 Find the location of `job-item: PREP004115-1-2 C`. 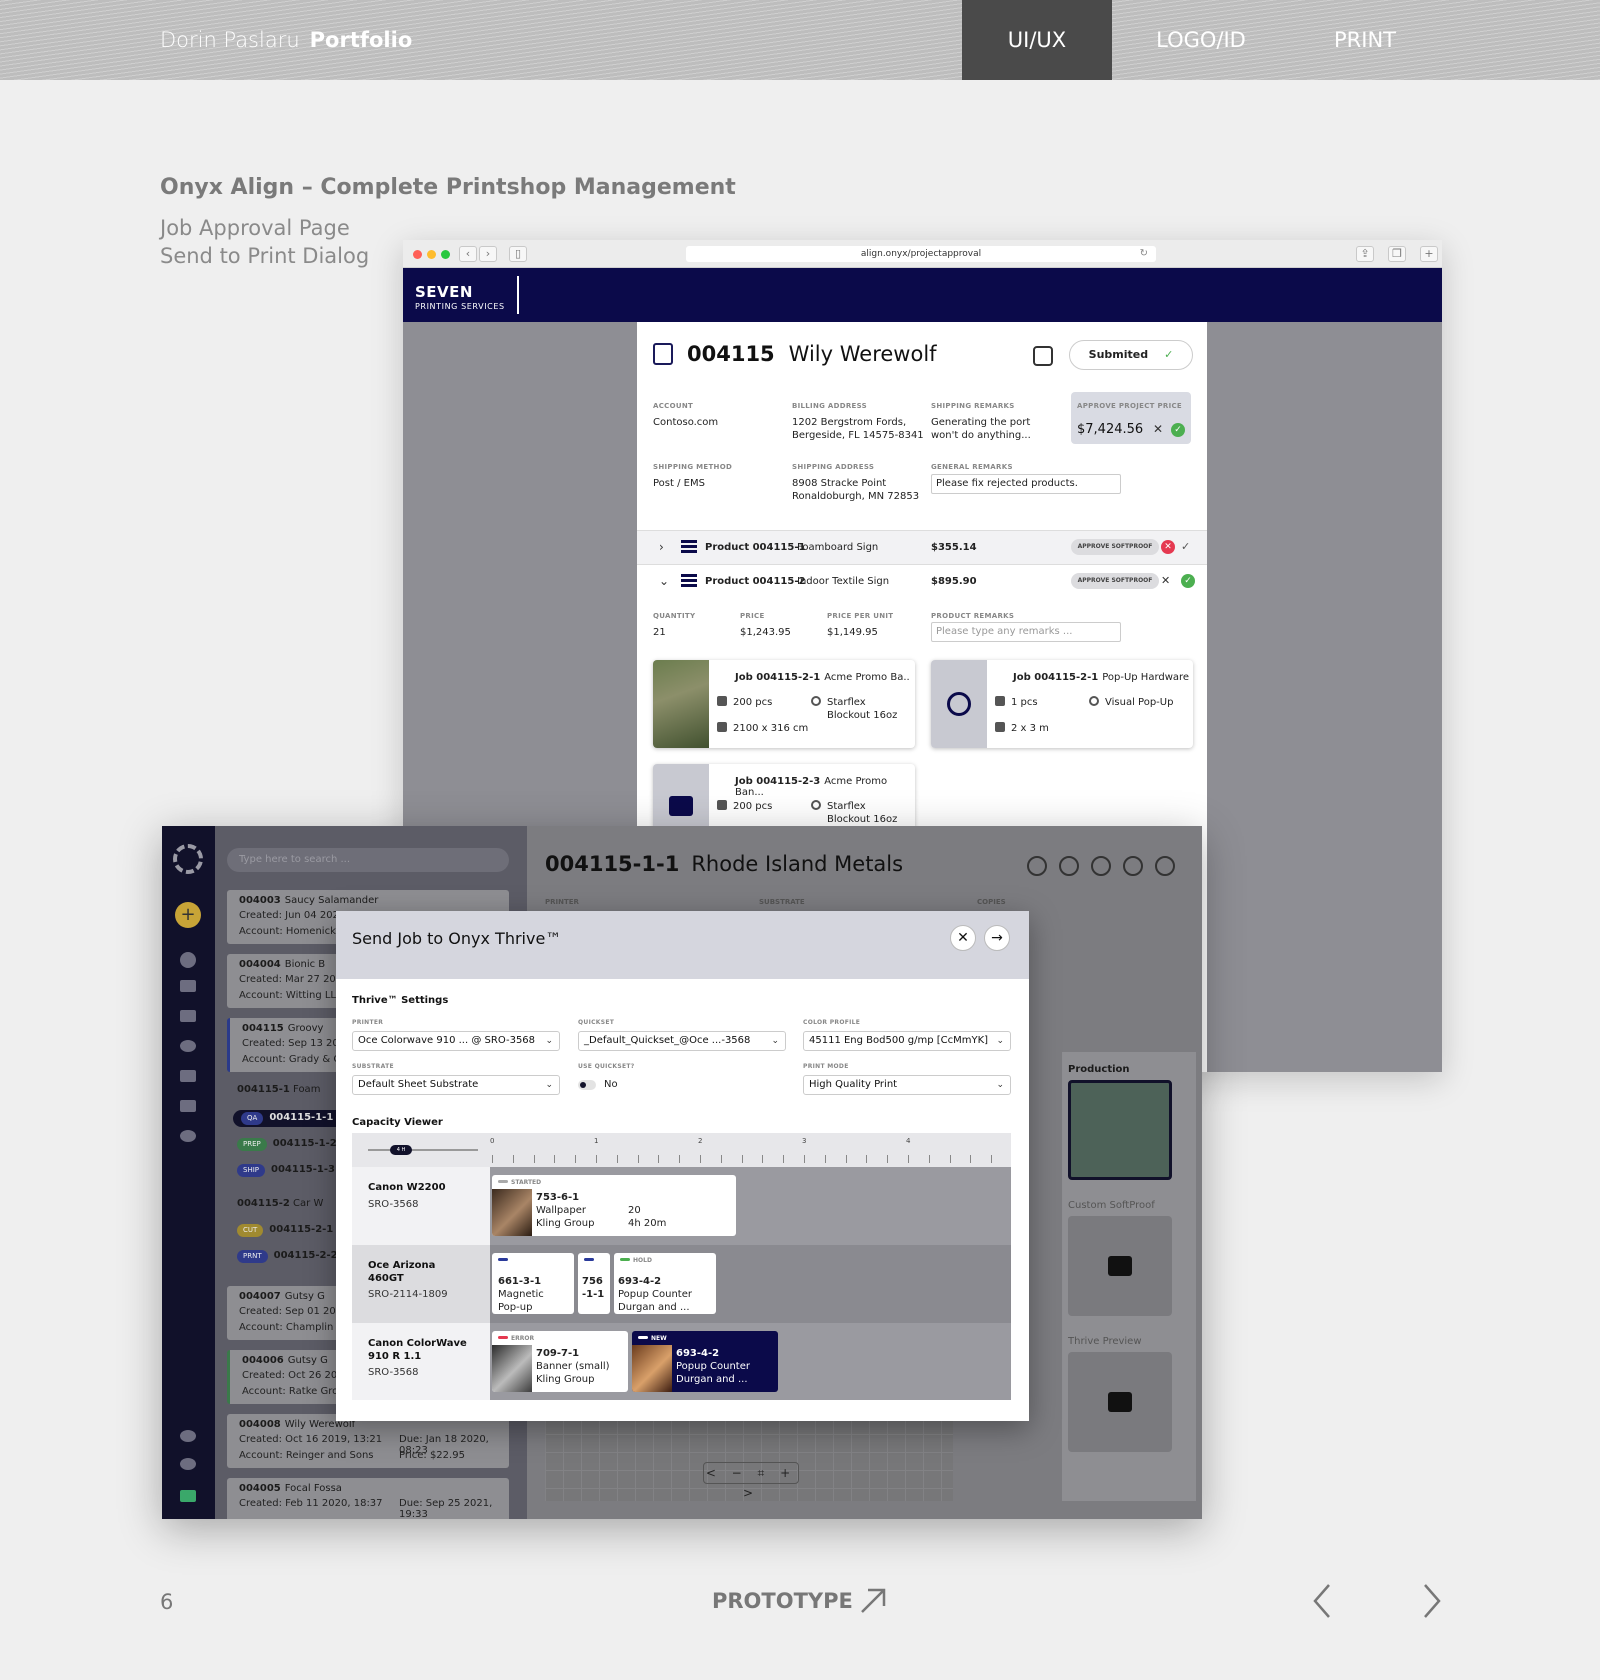

job-item: PREP004115-1-2 C is located at coordinates (292, 1144).